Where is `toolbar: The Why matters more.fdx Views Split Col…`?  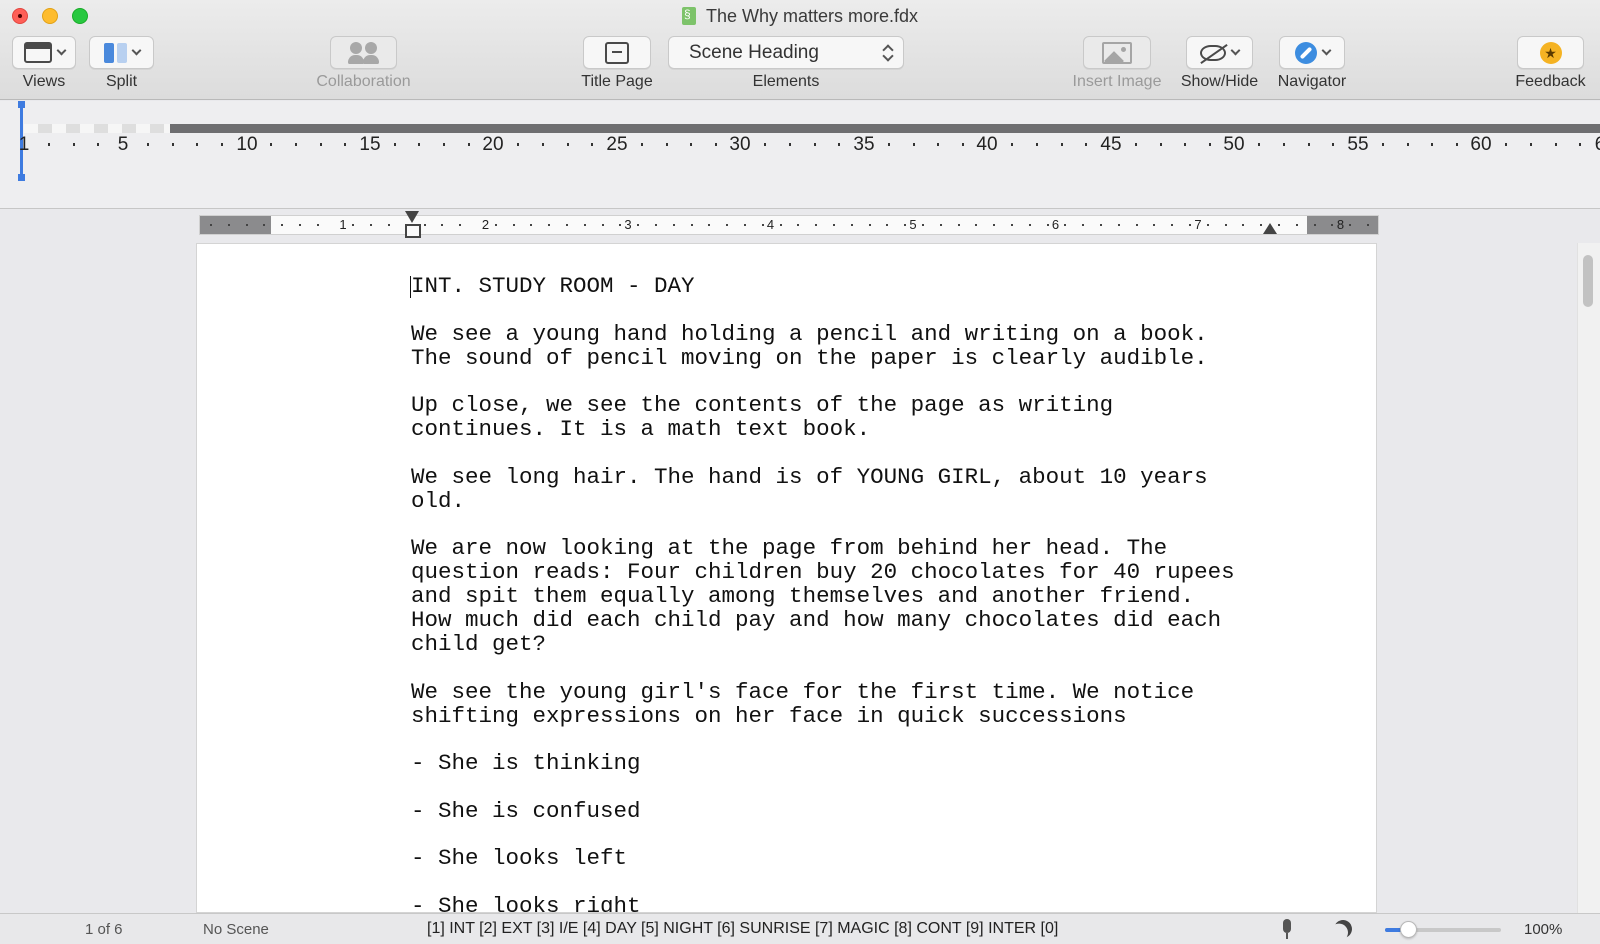 toolbar: The Why matters more.fdx Views Split Col… is located at coordinates (800, 50).